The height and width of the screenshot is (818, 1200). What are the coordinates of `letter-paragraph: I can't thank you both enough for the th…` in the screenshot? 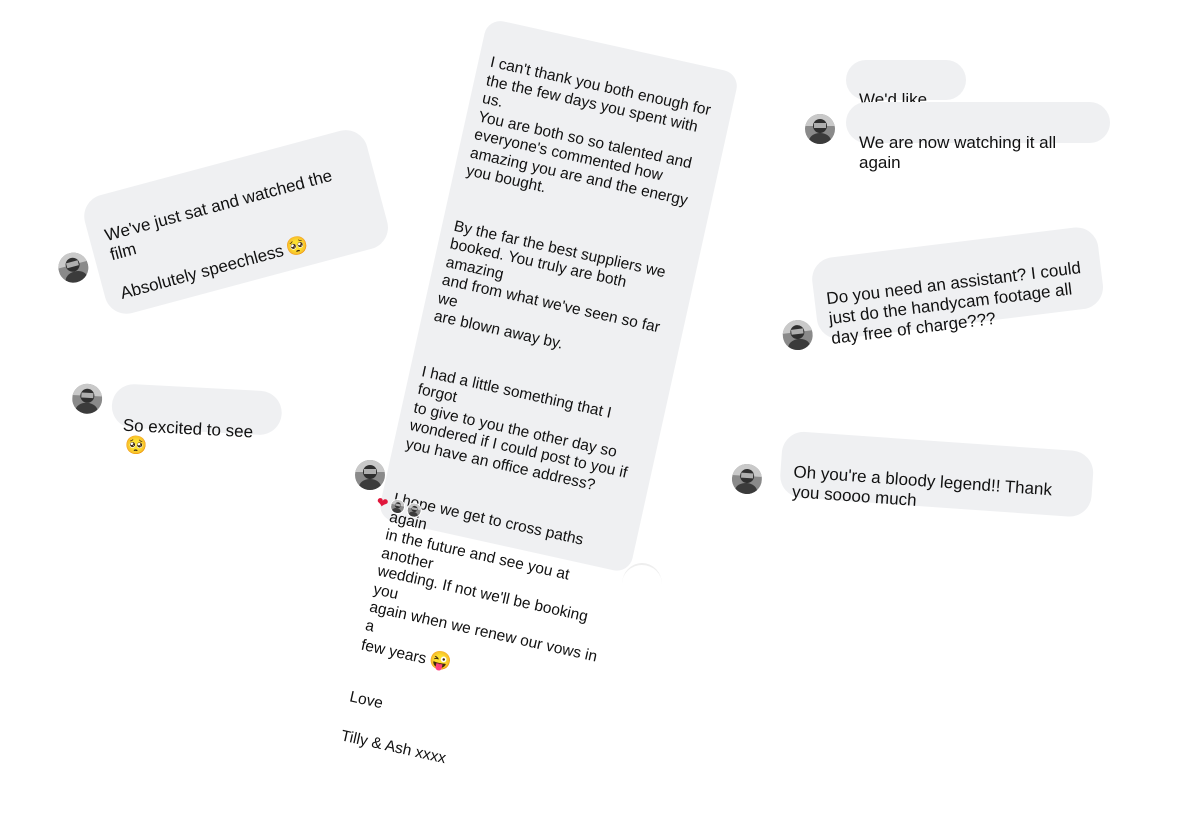 It's located at (588, 131).